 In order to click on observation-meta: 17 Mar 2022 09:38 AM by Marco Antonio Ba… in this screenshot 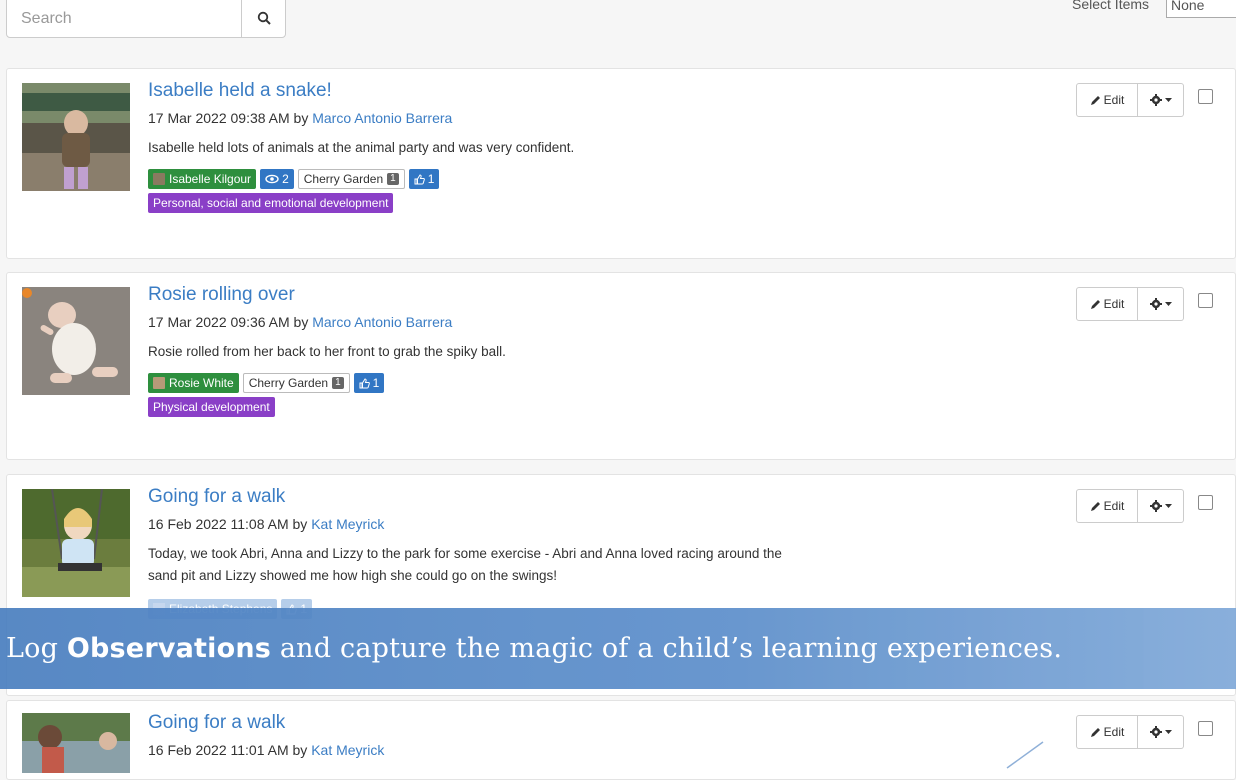, I will do `click(631, 118)`.